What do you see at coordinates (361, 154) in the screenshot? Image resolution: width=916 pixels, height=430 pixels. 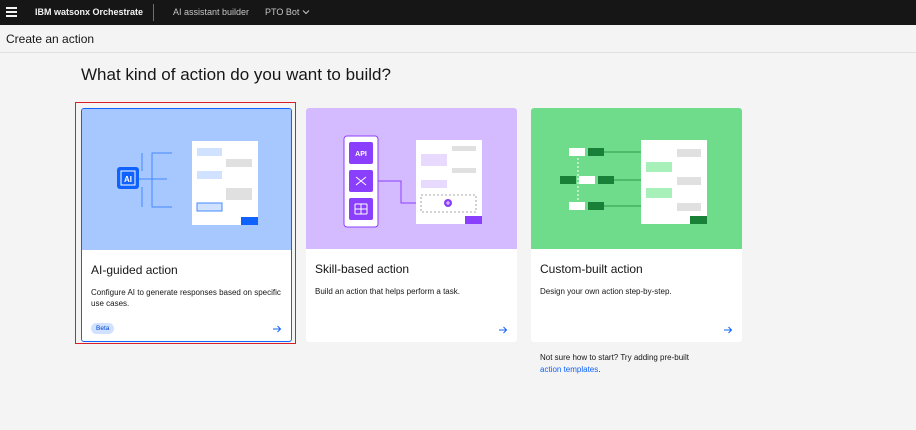 I see `api-icon-label: API` at bounding box center [361, 154].